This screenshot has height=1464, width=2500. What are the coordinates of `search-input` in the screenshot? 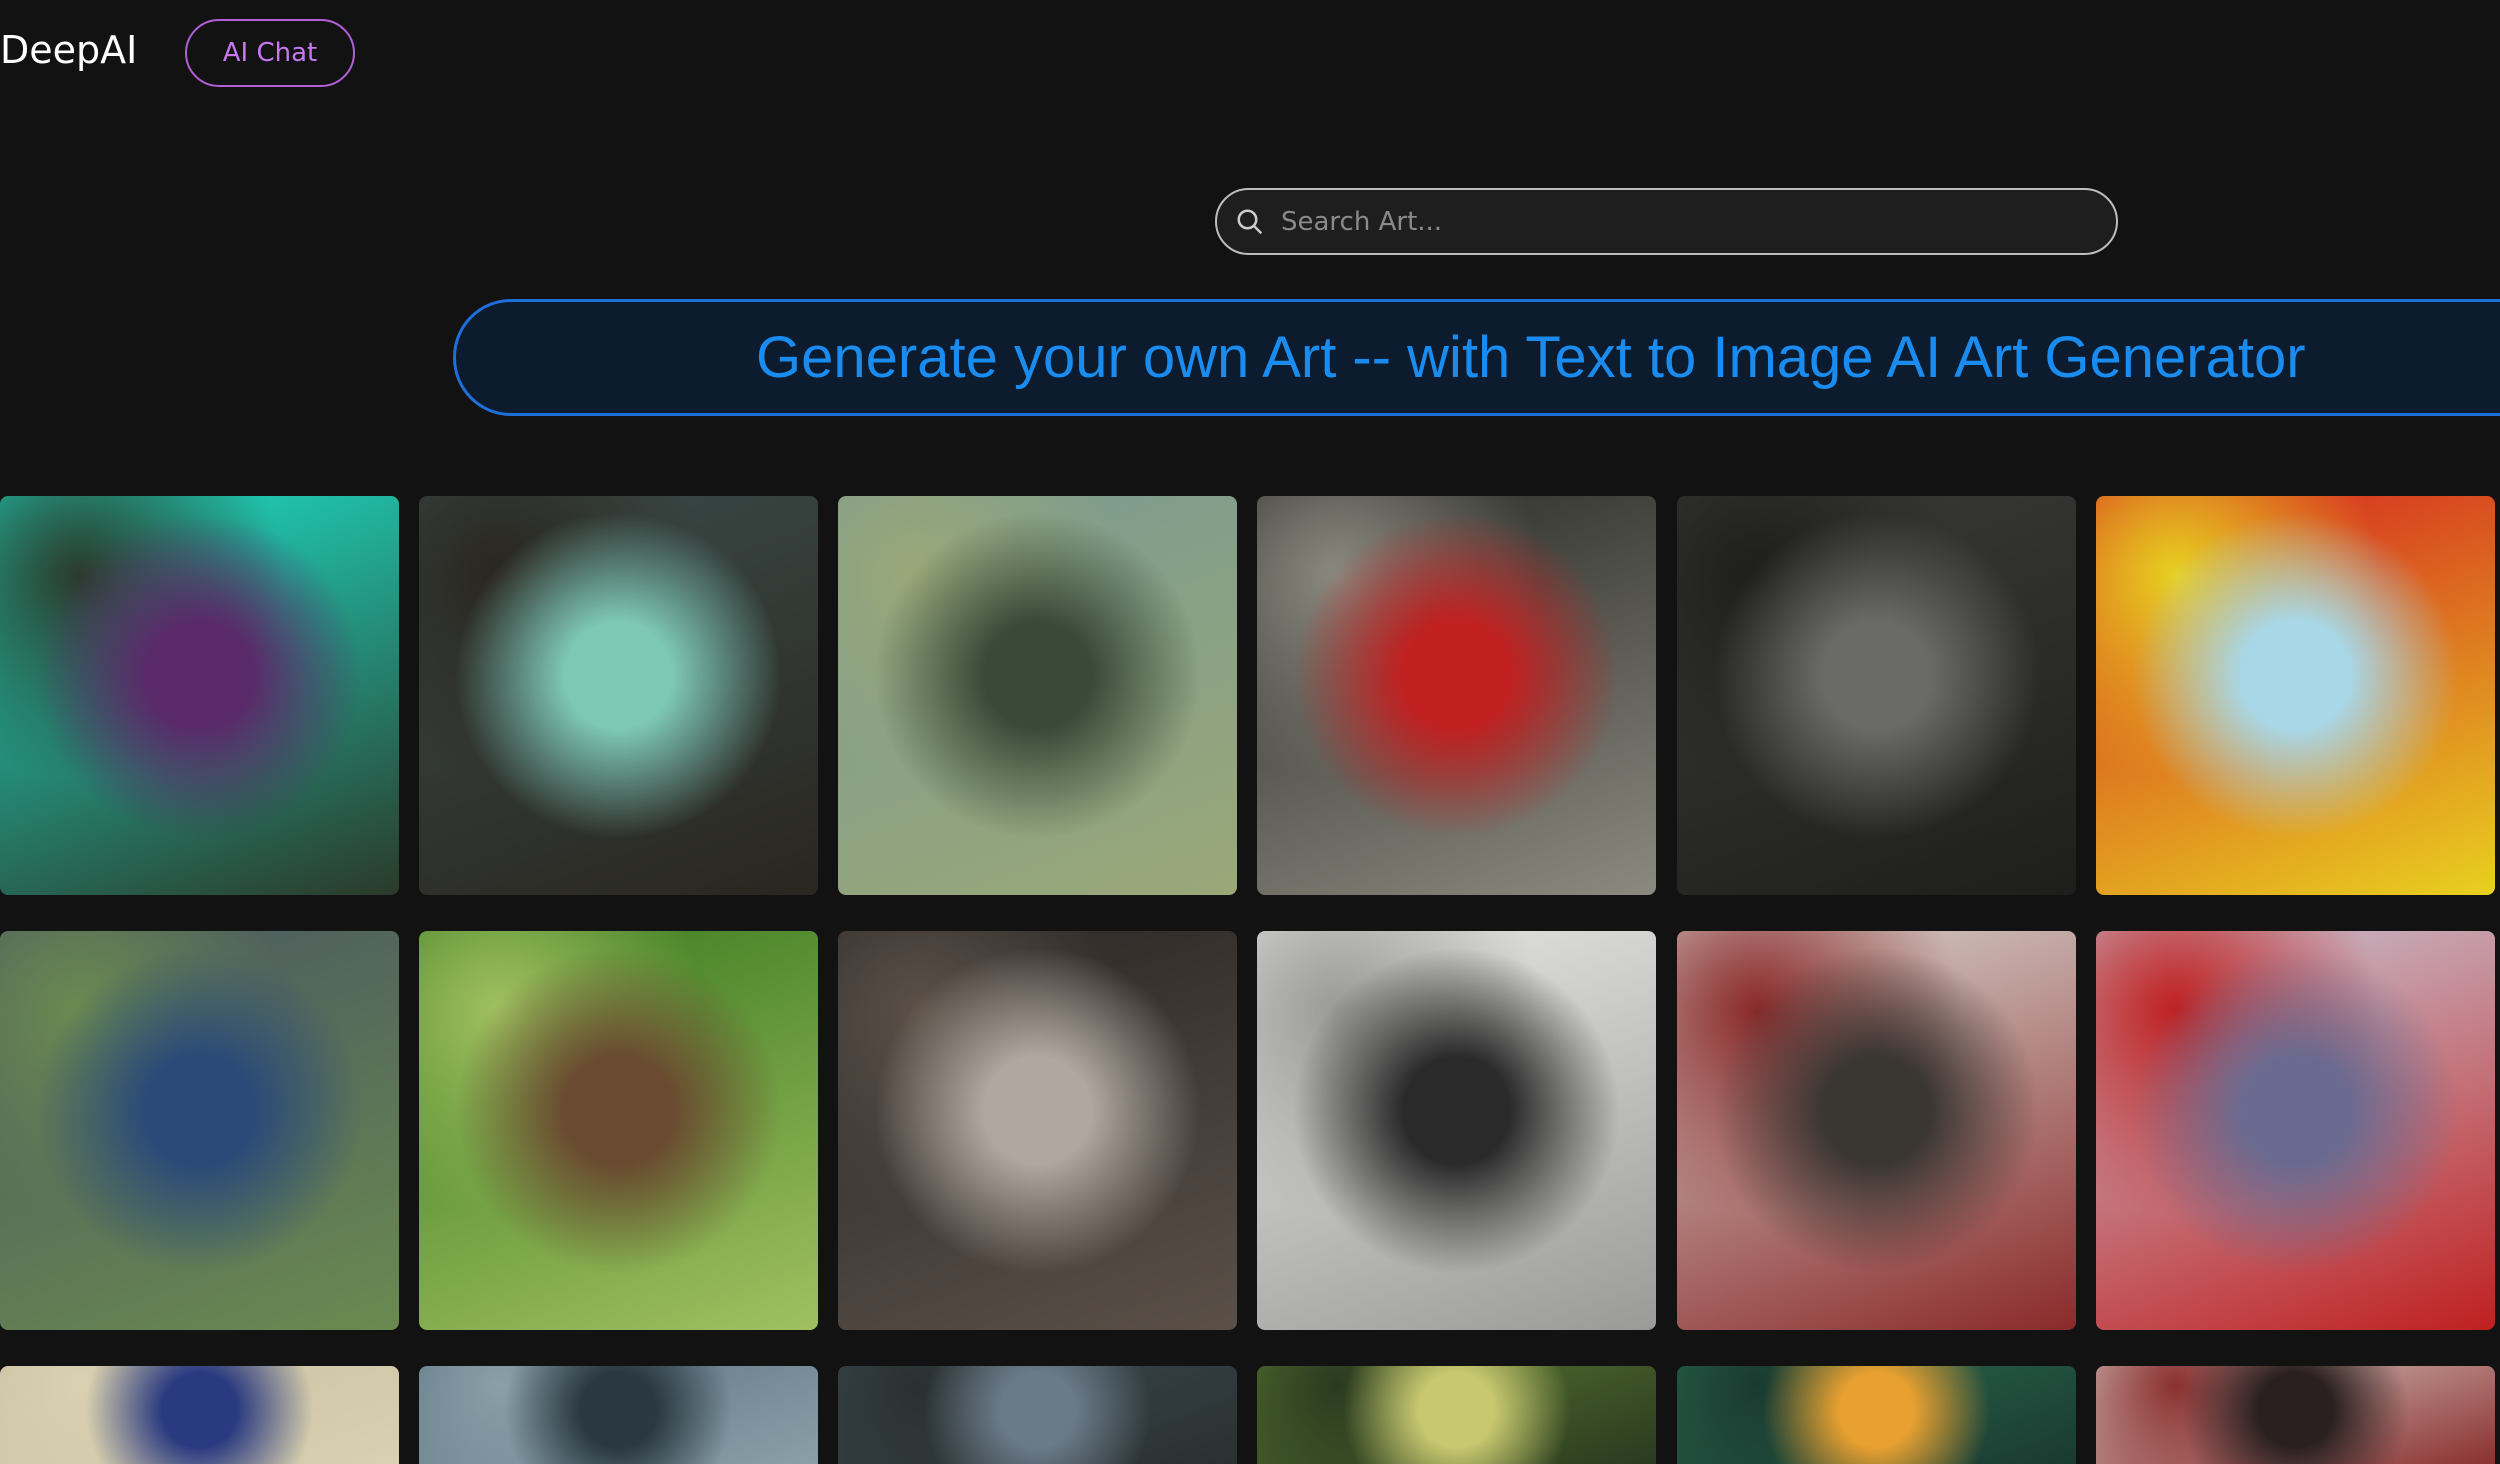 It's located at (1671, 221).